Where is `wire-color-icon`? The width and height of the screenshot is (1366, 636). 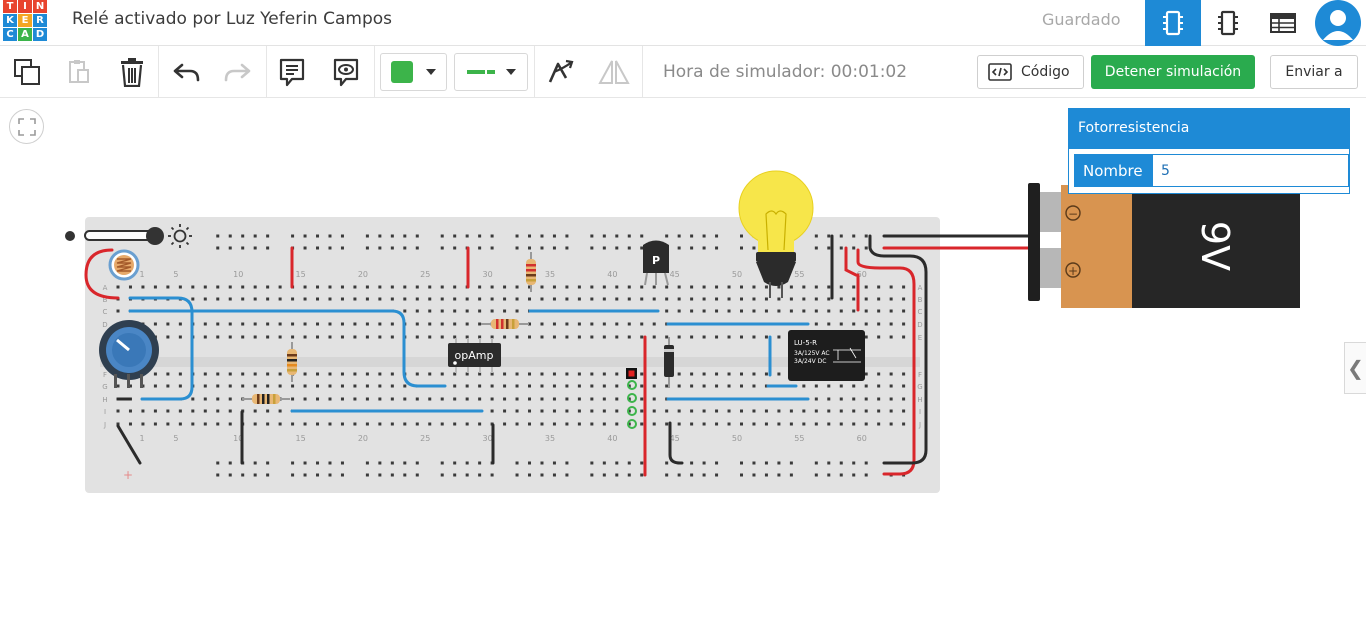 wire-color-icon is located at coordinates (413, 72).